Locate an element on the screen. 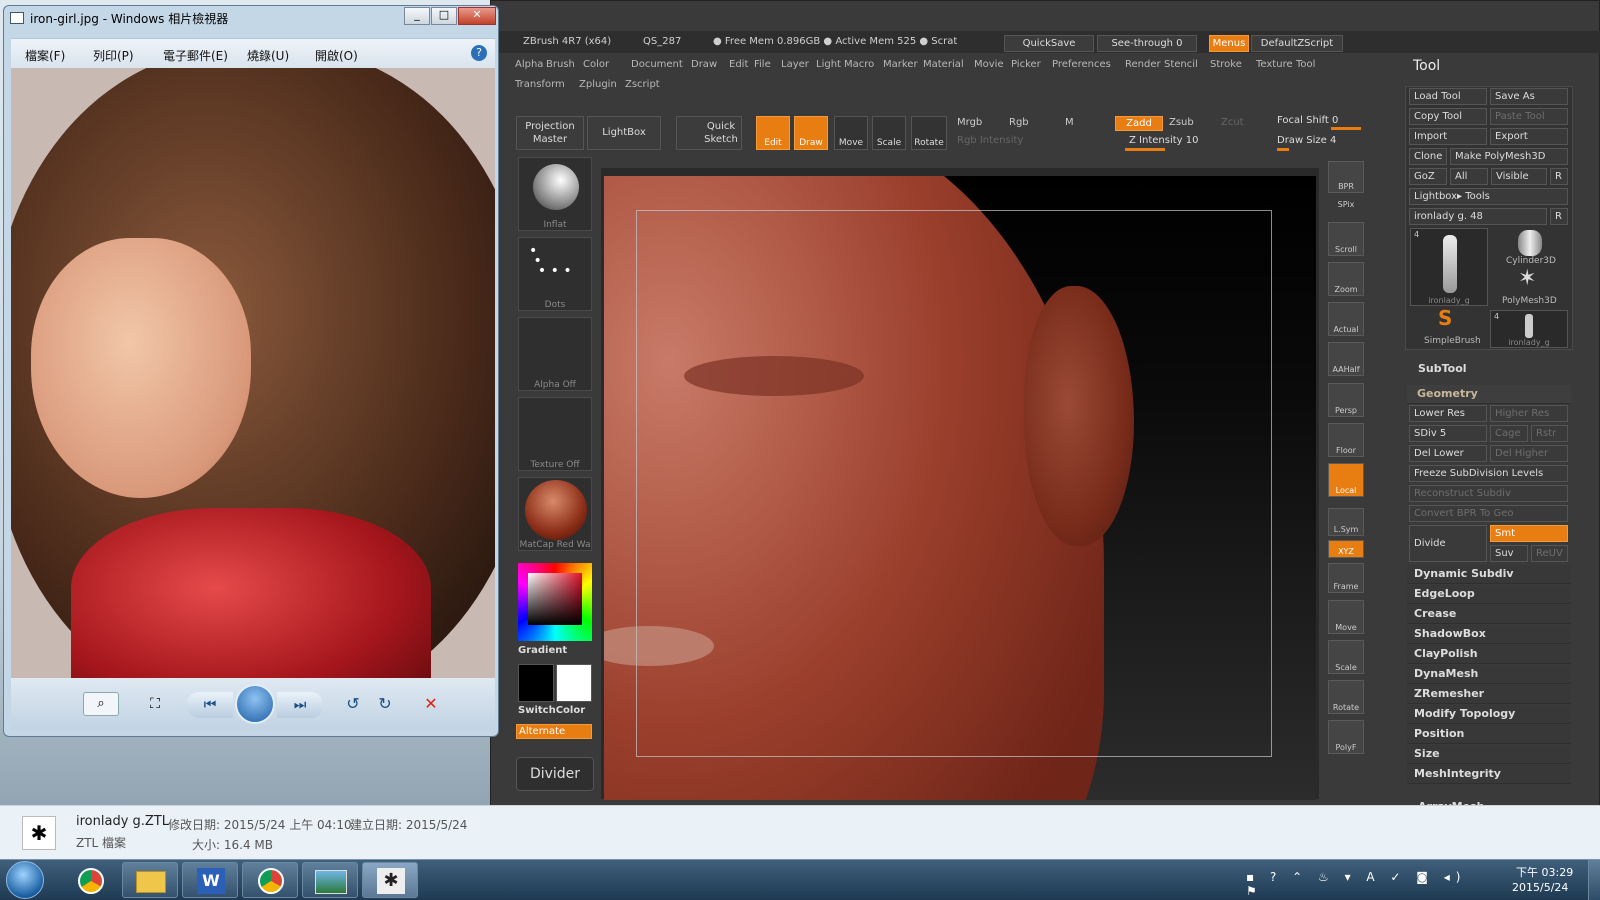 The width and height of the screenshot is (1600, 900). cage-button: Cage is located at coordinates (1509, 433).